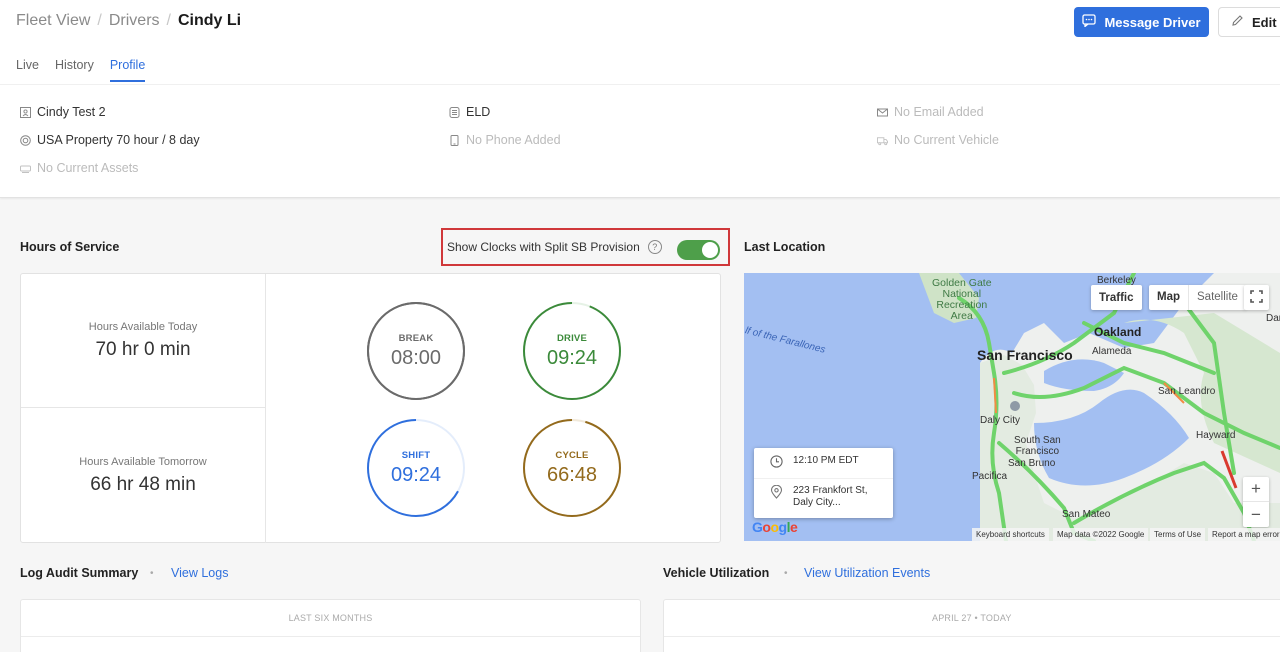 Image resolution: width=1280 pixels, height=652 pixels. What do you see at coordinates (1112, 351) in the screenshot?
I see `map-label-alameda: Alameda` at bounding box center [1112, 351].